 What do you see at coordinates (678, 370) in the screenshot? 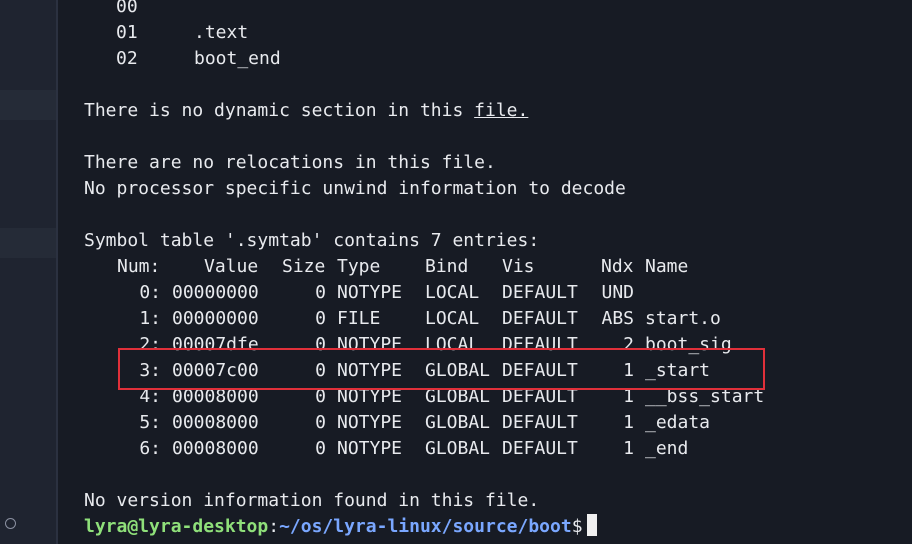
I see `symbol-name: _start` at bounding box center [678, 370].